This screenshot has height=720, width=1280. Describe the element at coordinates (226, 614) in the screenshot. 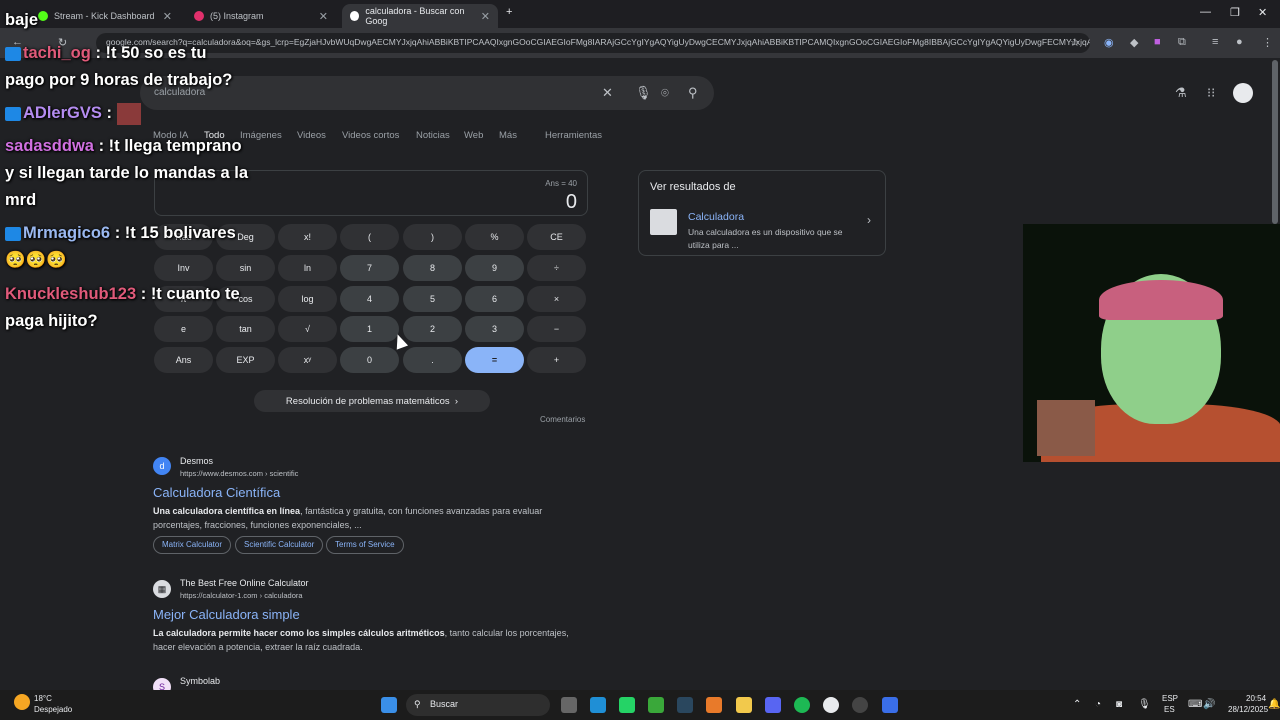

I see `result-title: Mejor Calculadora simple` at that location.